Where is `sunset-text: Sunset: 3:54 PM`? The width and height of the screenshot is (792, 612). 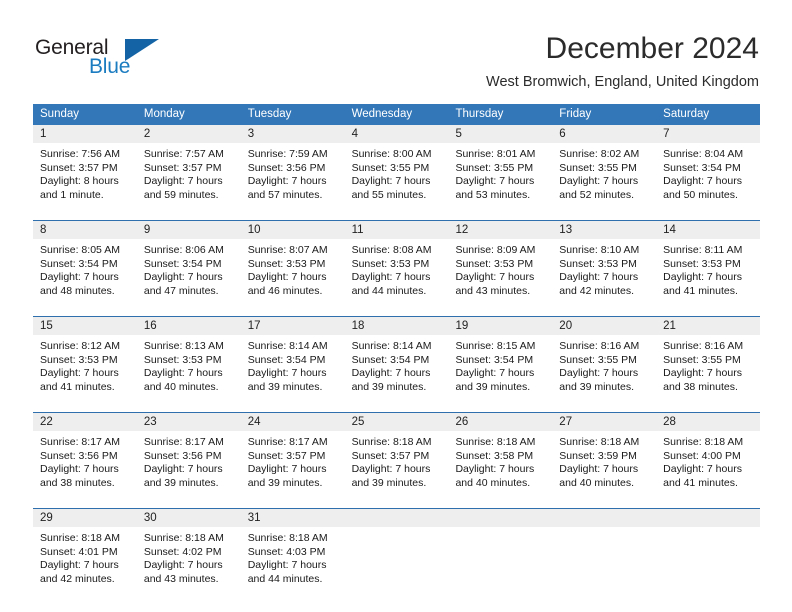 sunset-text: Sunset: 3:54 PM is located at coordinates (182, 263).